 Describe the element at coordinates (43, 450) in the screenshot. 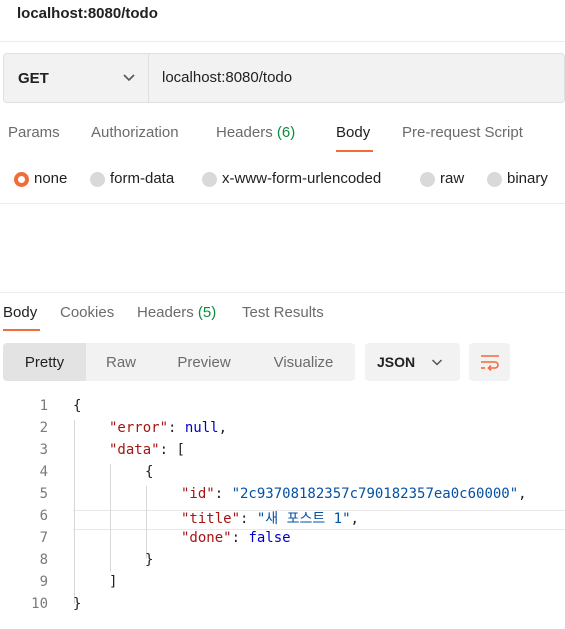

I see `line-number: 3` at that location.